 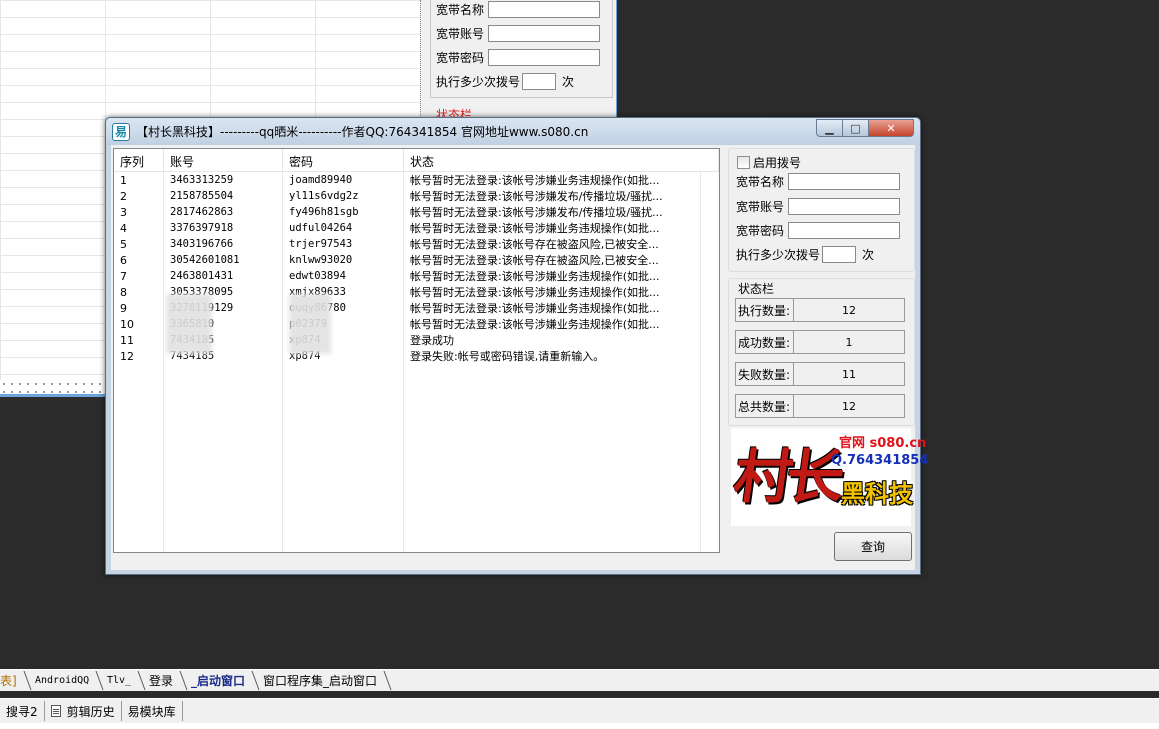 What do you see at coordinates (765, 310) in the screenshot?
I see `stat-executed-label: 执行数量:` at bounding box center [765, 310].